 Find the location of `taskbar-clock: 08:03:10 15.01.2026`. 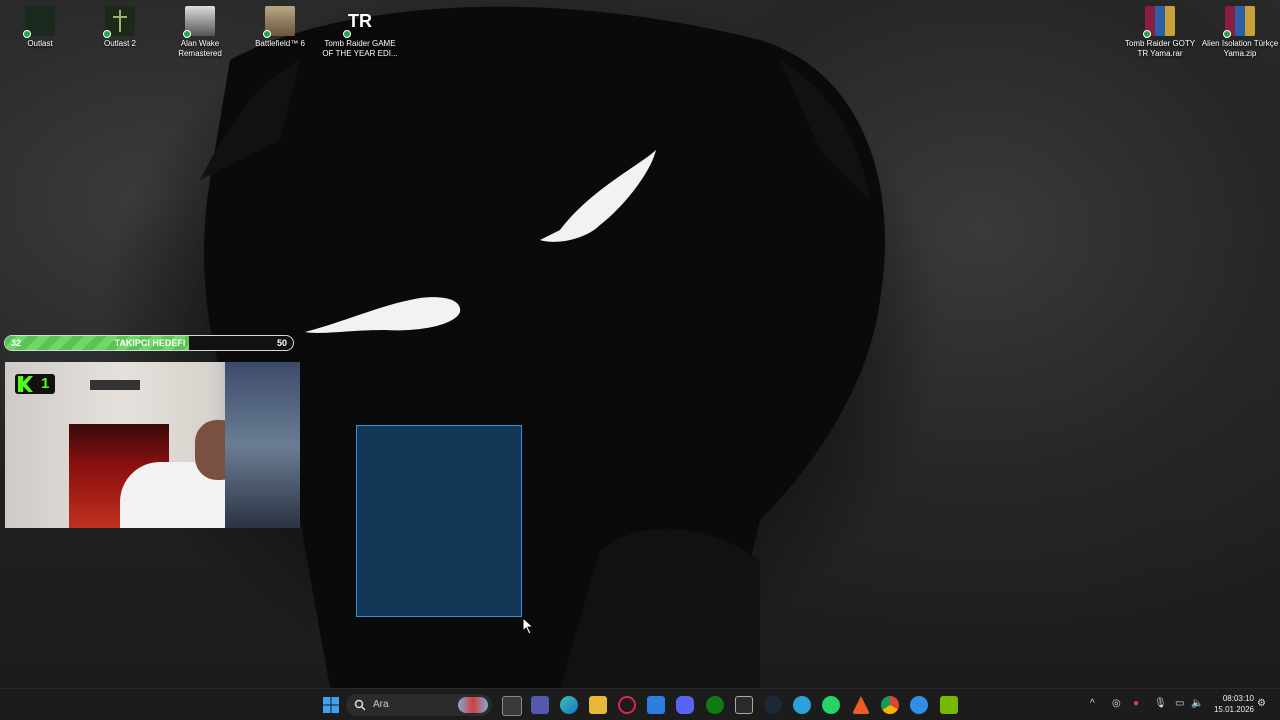

taskbar-clock: 08:03:10 15.01.2026 is located at coordinates (1230, 704).